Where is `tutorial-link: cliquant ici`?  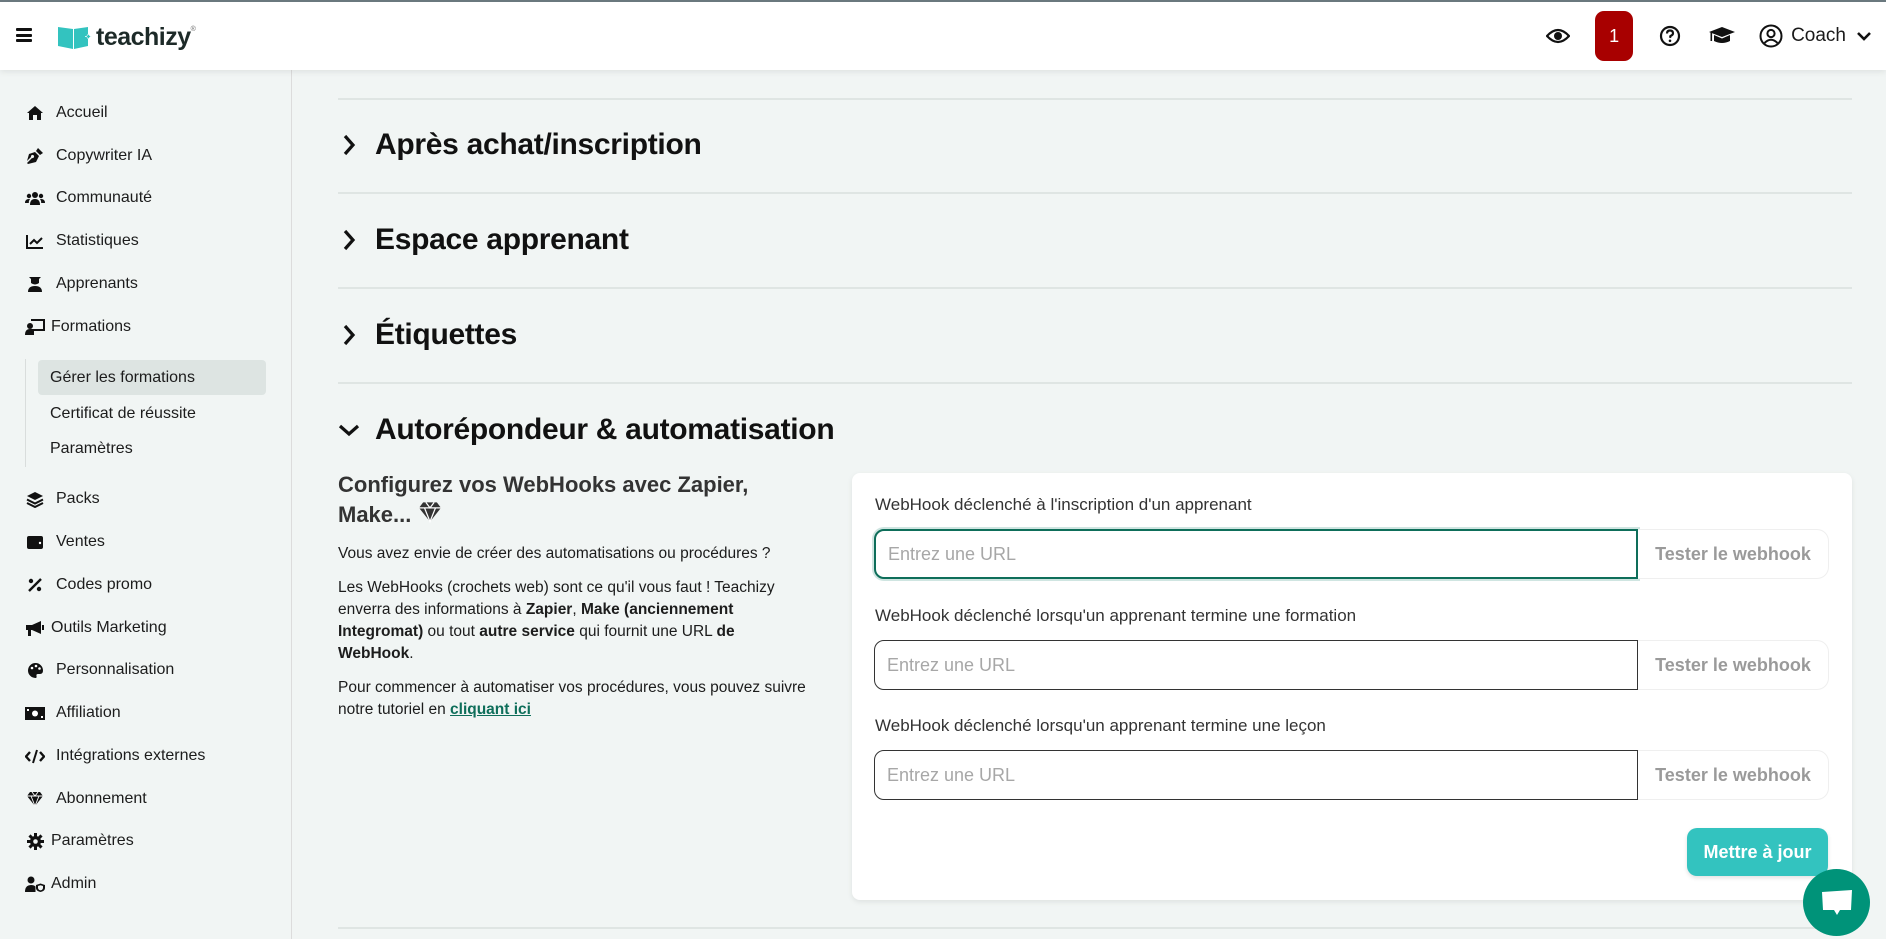 tutorial-link: cliquant ici is located at coordinates (490, 709).